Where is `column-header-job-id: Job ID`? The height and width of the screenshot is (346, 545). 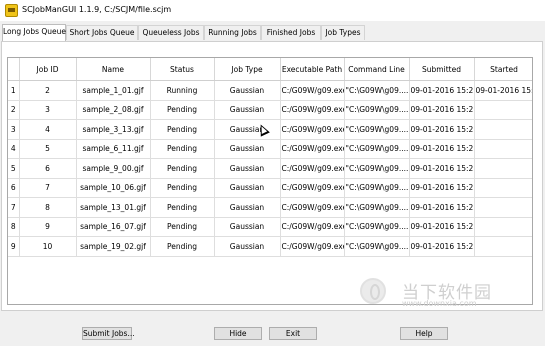 column-header-job-id: Job ID is located at coordinates (48, 69).